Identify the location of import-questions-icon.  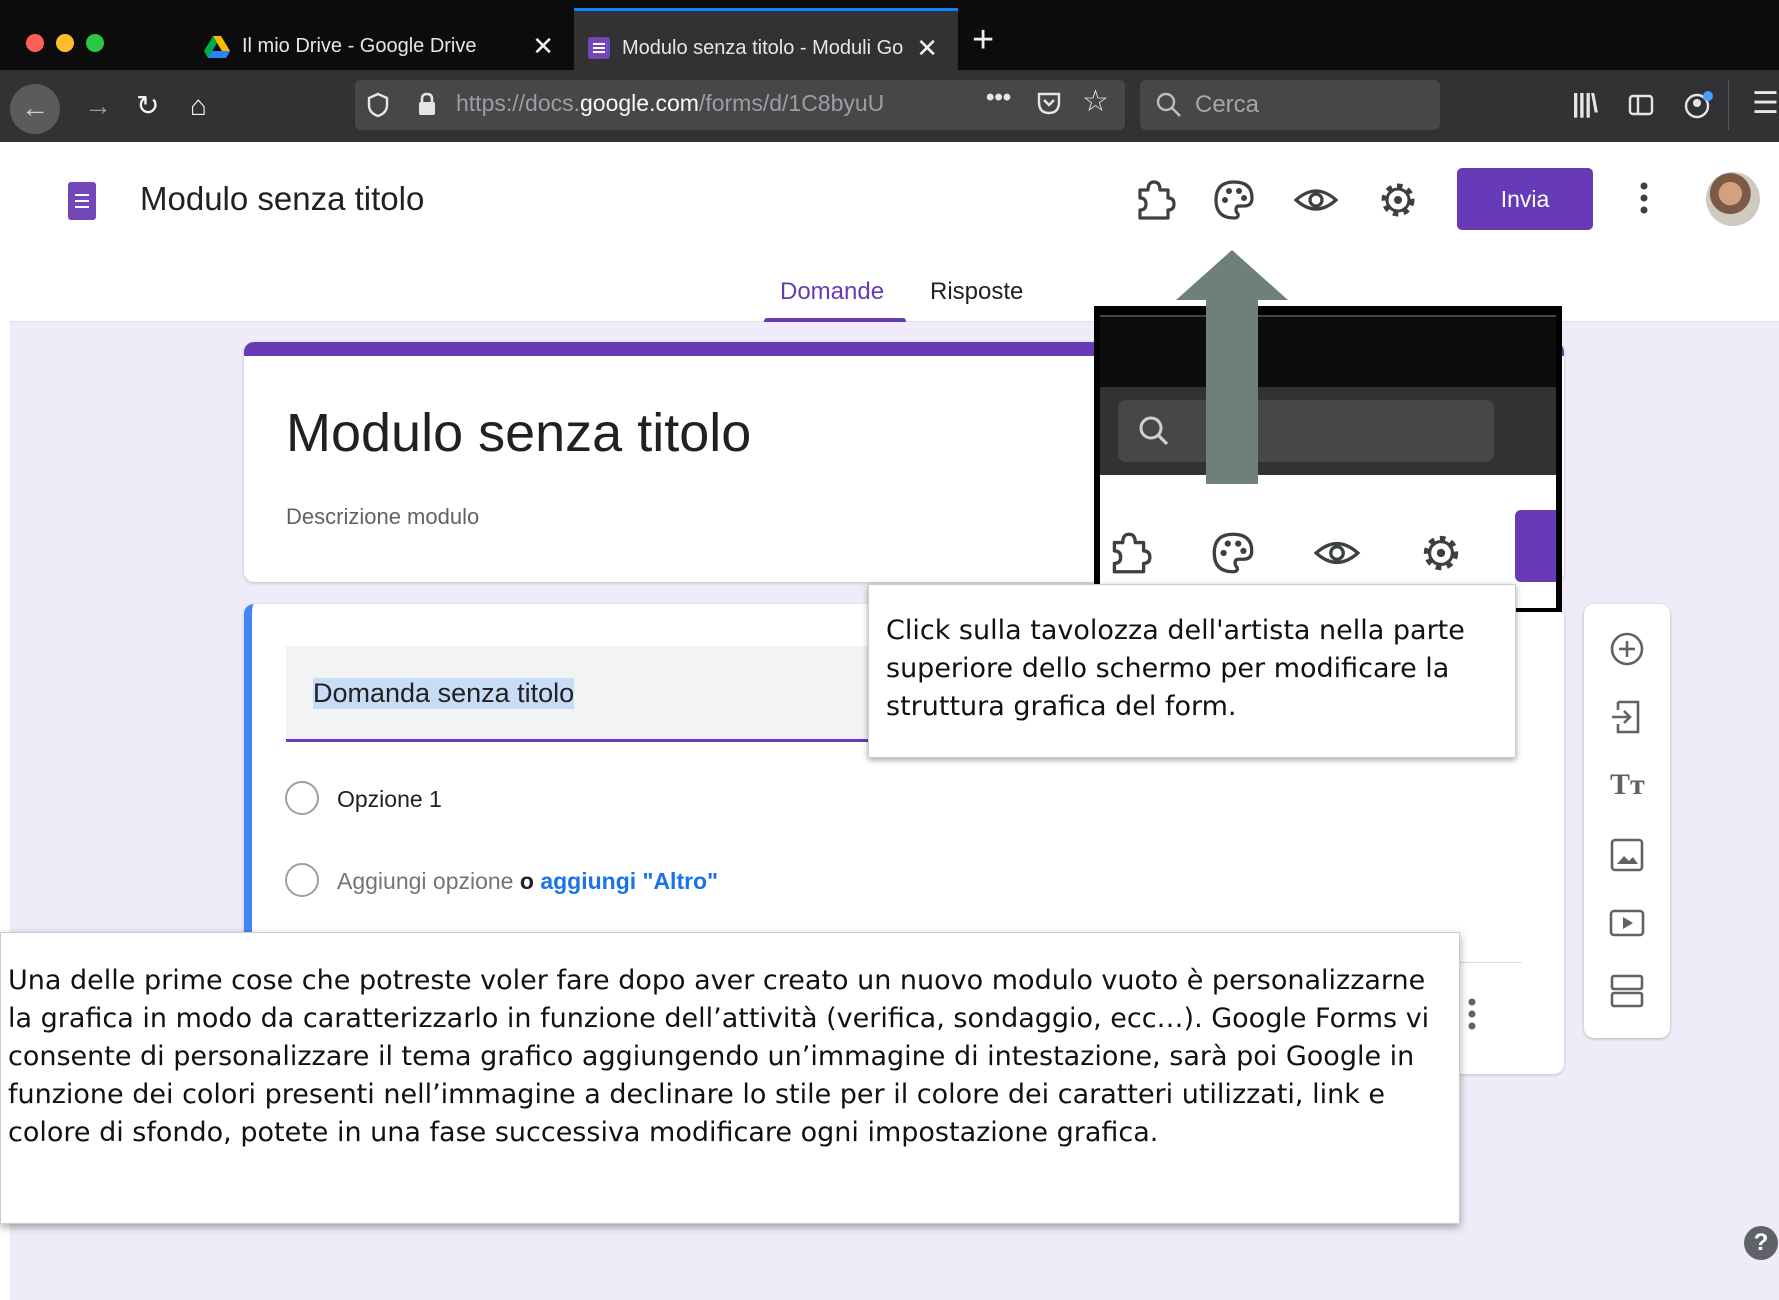
(1627, 717).